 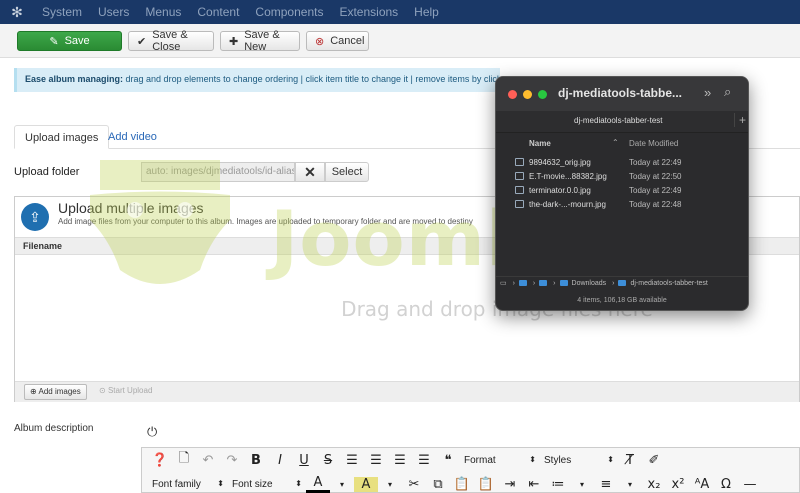 What do you see at coordinates (568, 176) in the screenshot?
I see `file-name: E.T-movie...88382.jpg` at bounding box center [568, 176].